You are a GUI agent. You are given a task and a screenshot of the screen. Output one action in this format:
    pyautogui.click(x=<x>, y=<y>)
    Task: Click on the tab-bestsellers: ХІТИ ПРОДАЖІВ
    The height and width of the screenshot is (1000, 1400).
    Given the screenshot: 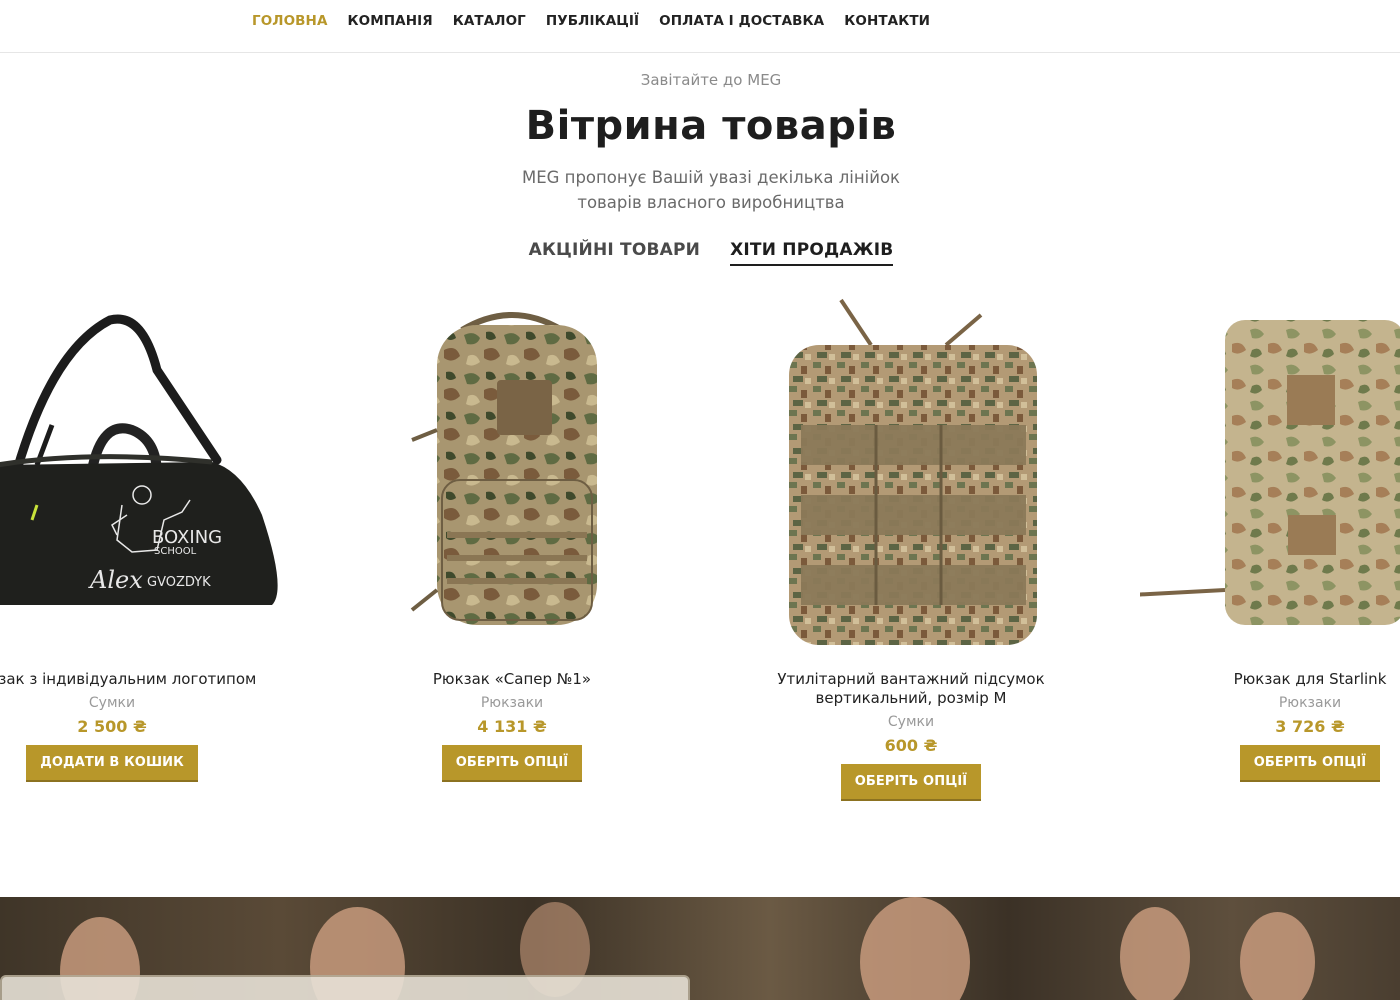 What is the action you would take?
    pyautogui.click(x=812, y=253)
    